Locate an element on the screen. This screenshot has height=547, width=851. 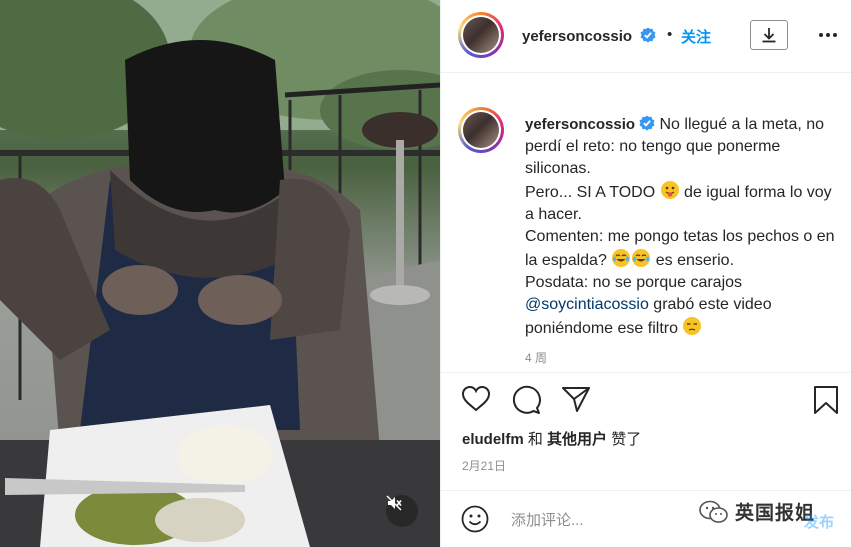
emoji-picker-button is located at coordinates (475, 521).